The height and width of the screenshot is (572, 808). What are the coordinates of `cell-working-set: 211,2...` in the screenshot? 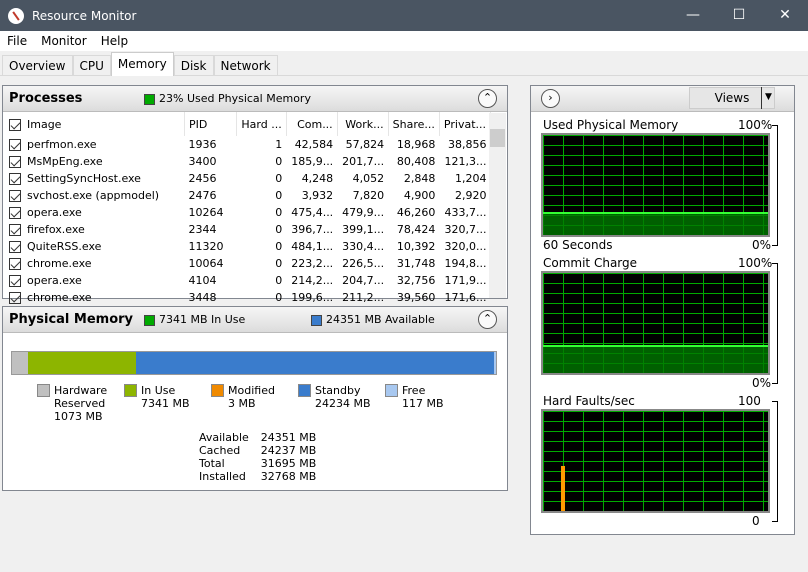 It's located at (363, 297).